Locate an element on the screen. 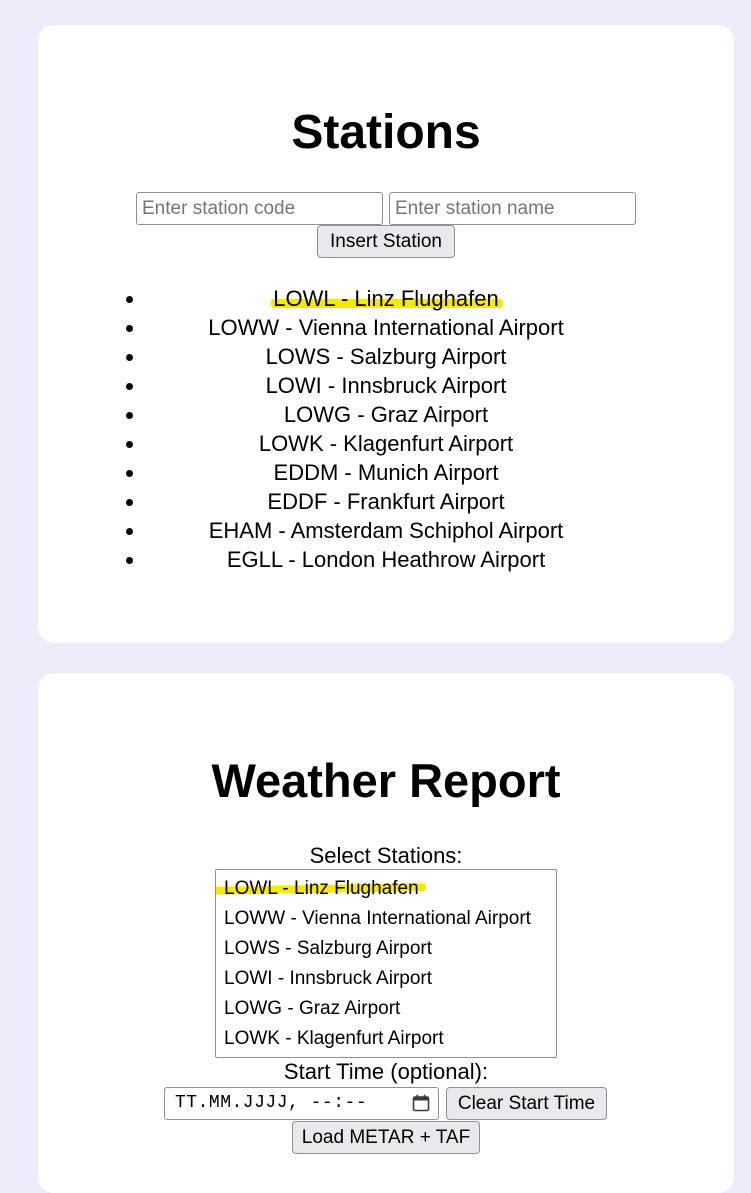  station-name-input is located at coordinates (512, 208).